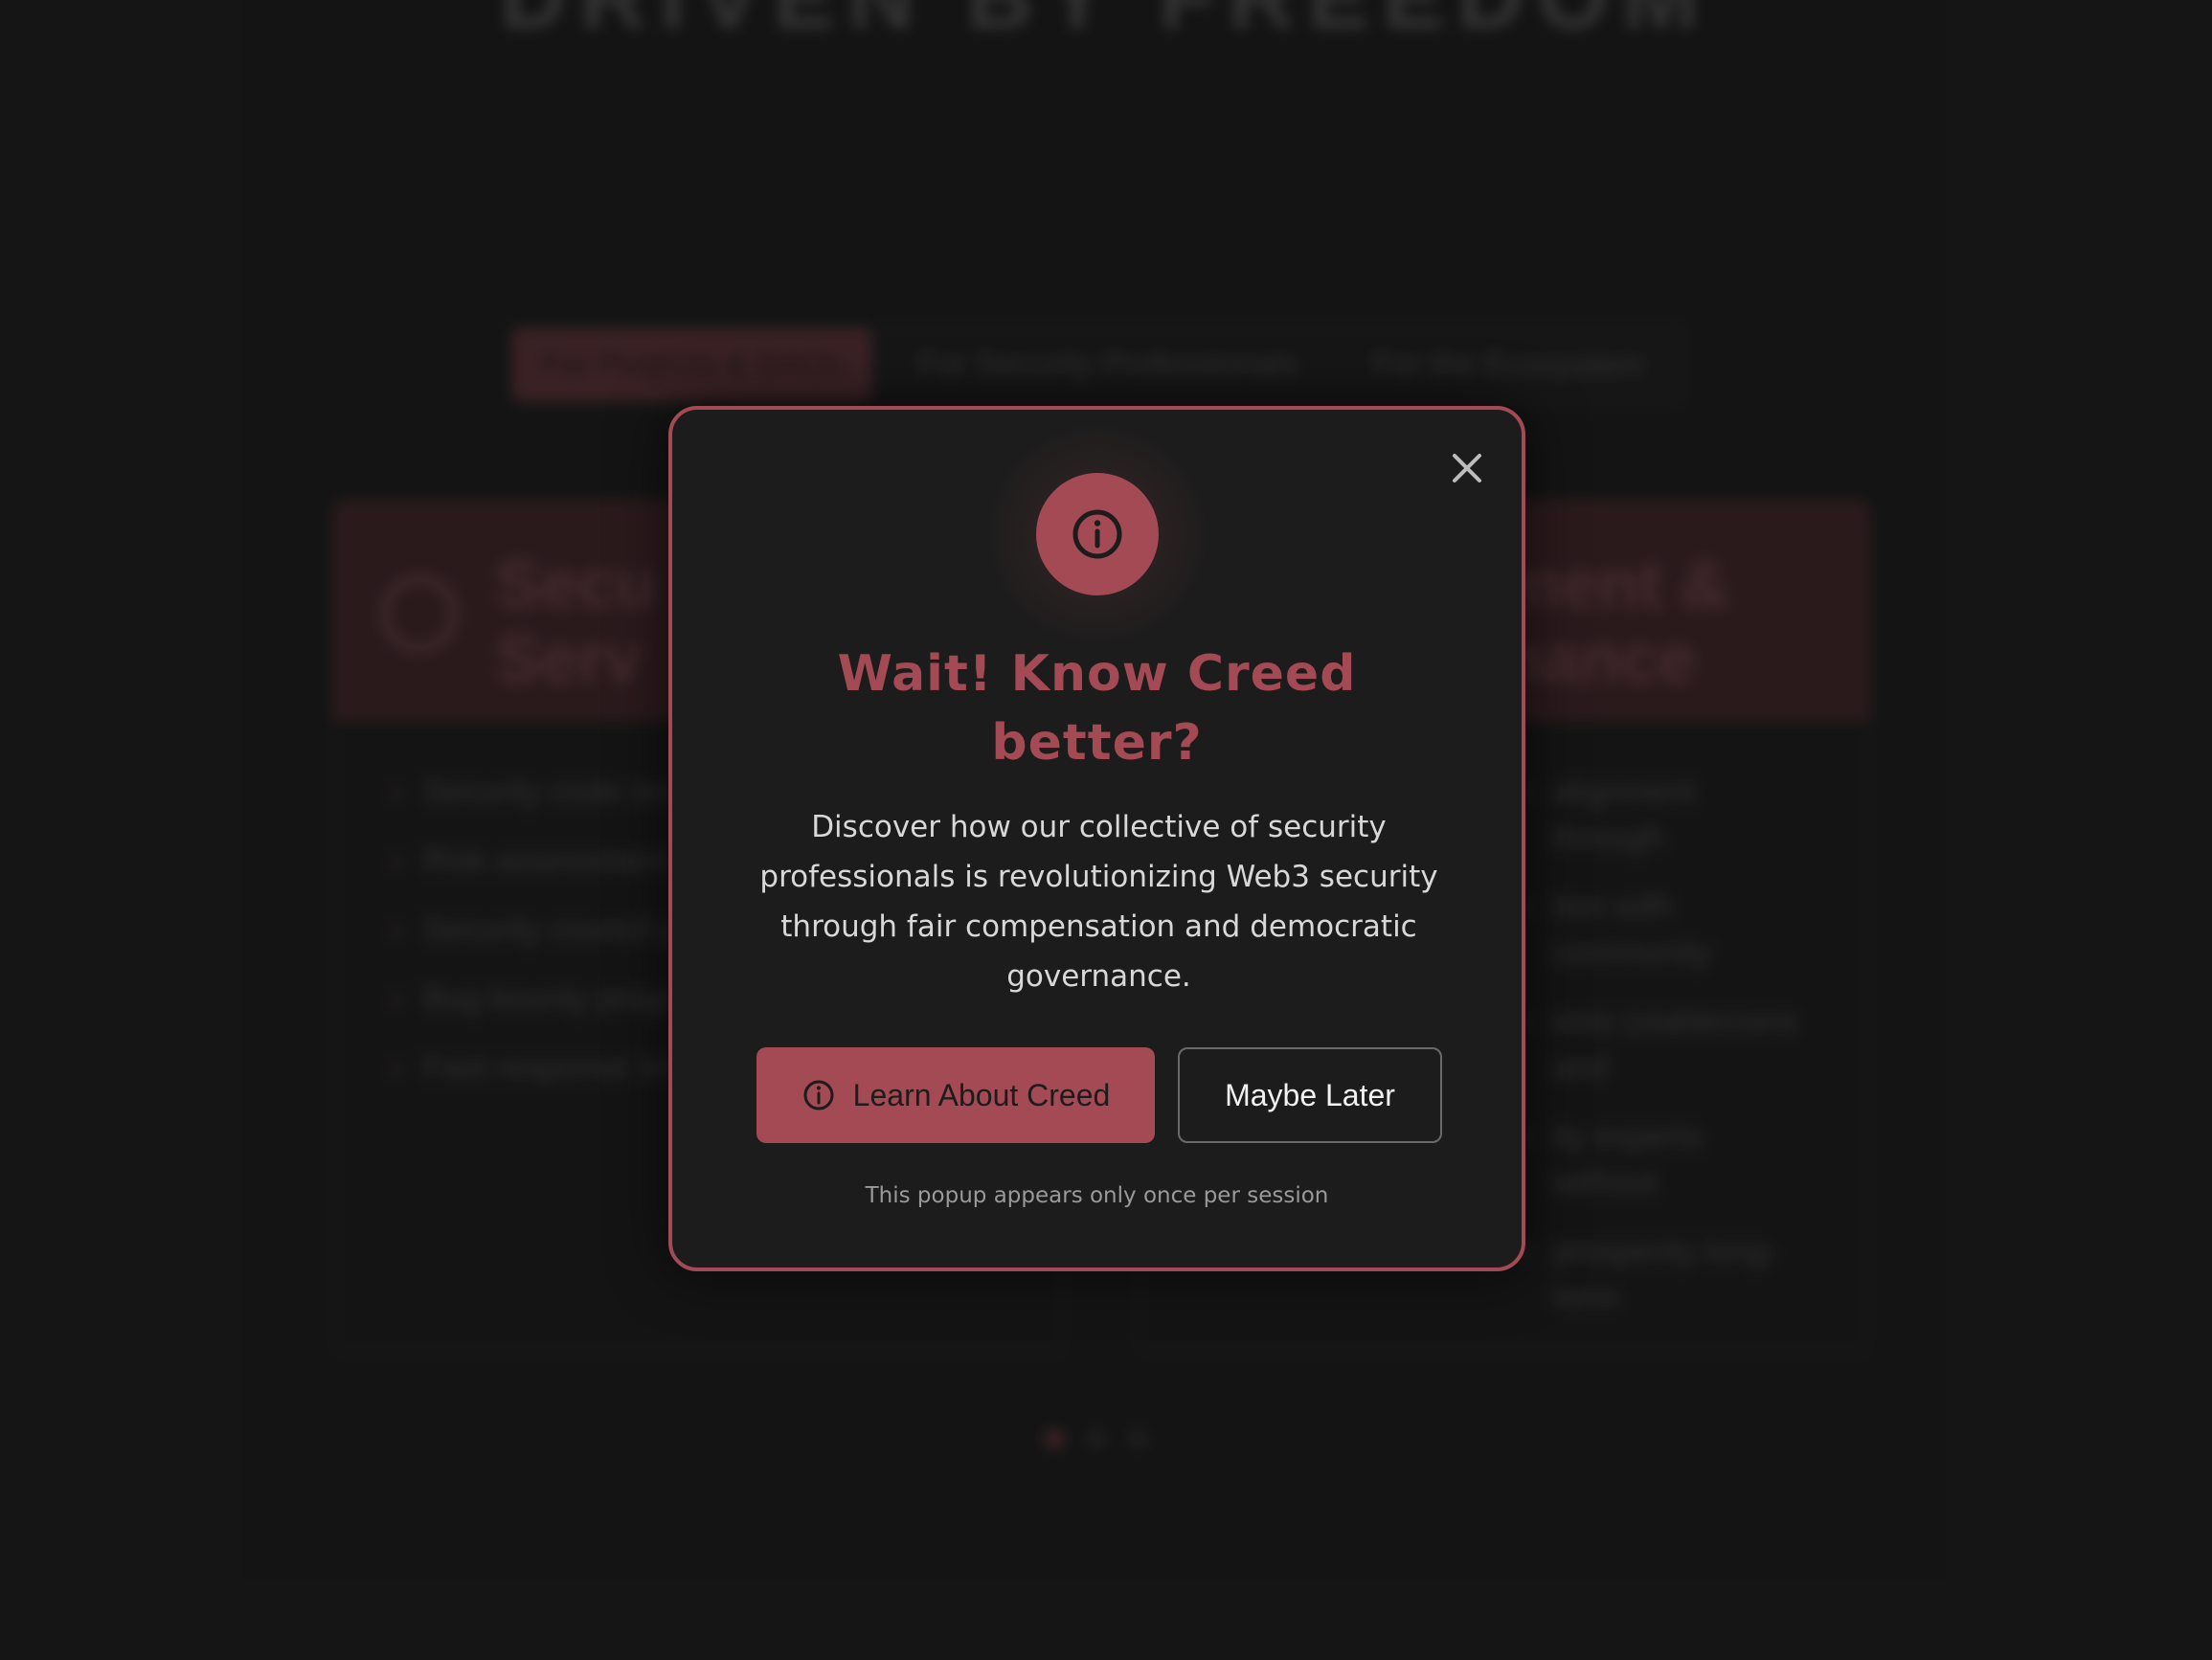 This screenshot has width=2212, height=1660. What do you see at coordinates (1099, 827) in the screenshot?
I see `modal-description-line: Discover how our collective of security` at bounding box center [1099, 827].